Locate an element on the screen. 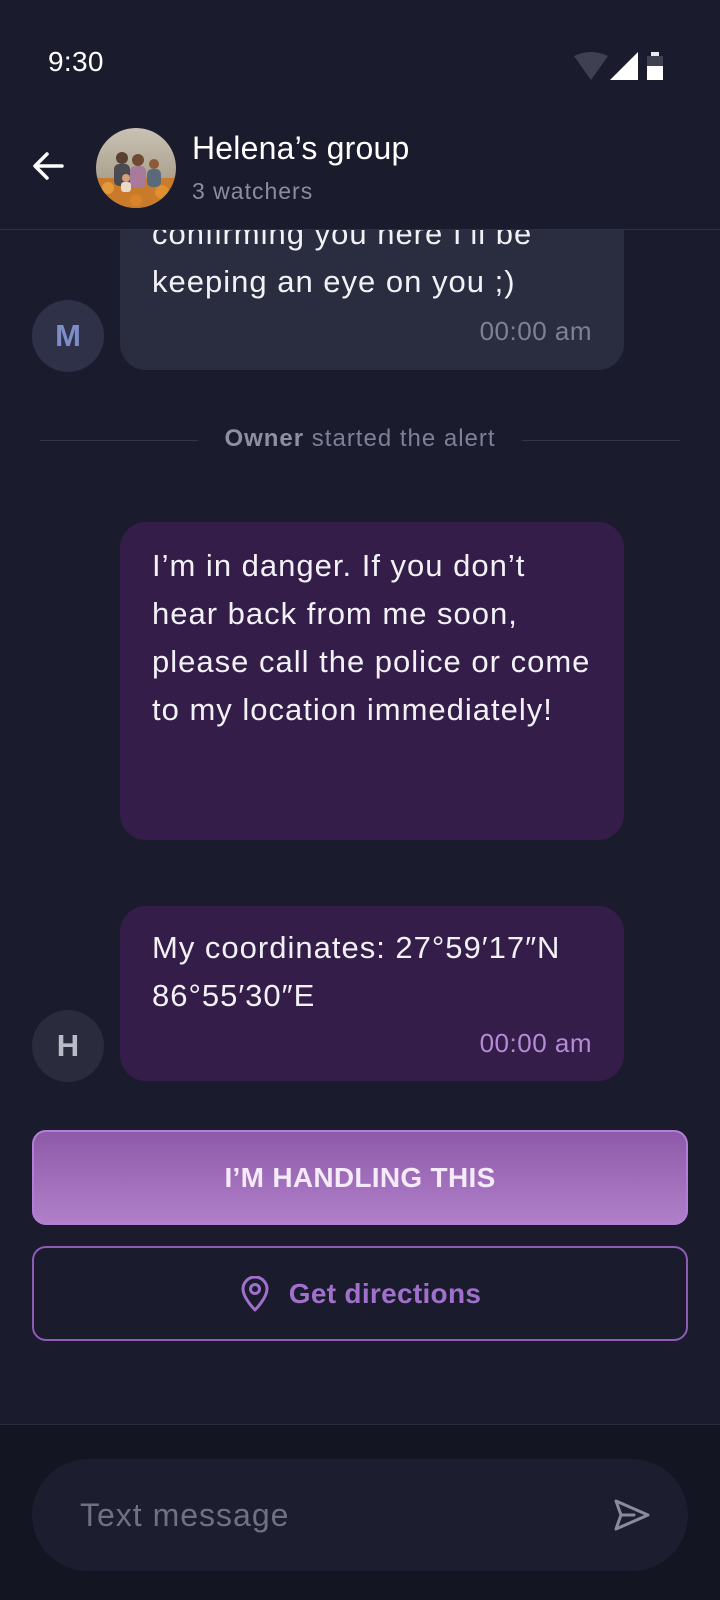  signal-icon is located at coordinates (624, 66).